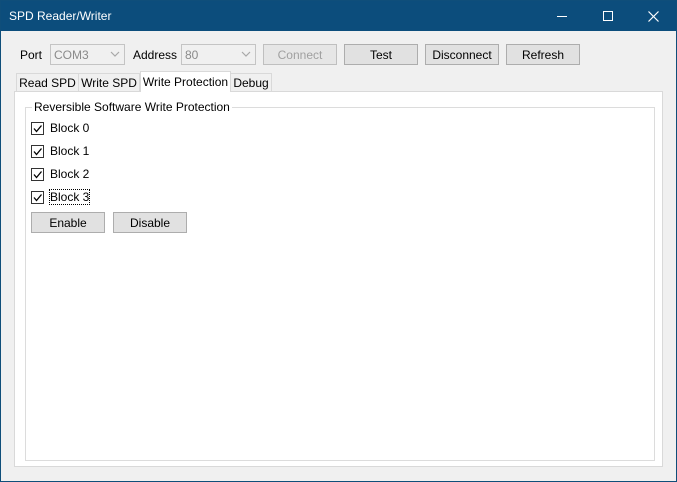 This screenshot has width=677, height=482. What do you see at coordinates (70, 151) in the screenshot?
I see `block-1-label: Block 1` at bounding box center [70, 151].